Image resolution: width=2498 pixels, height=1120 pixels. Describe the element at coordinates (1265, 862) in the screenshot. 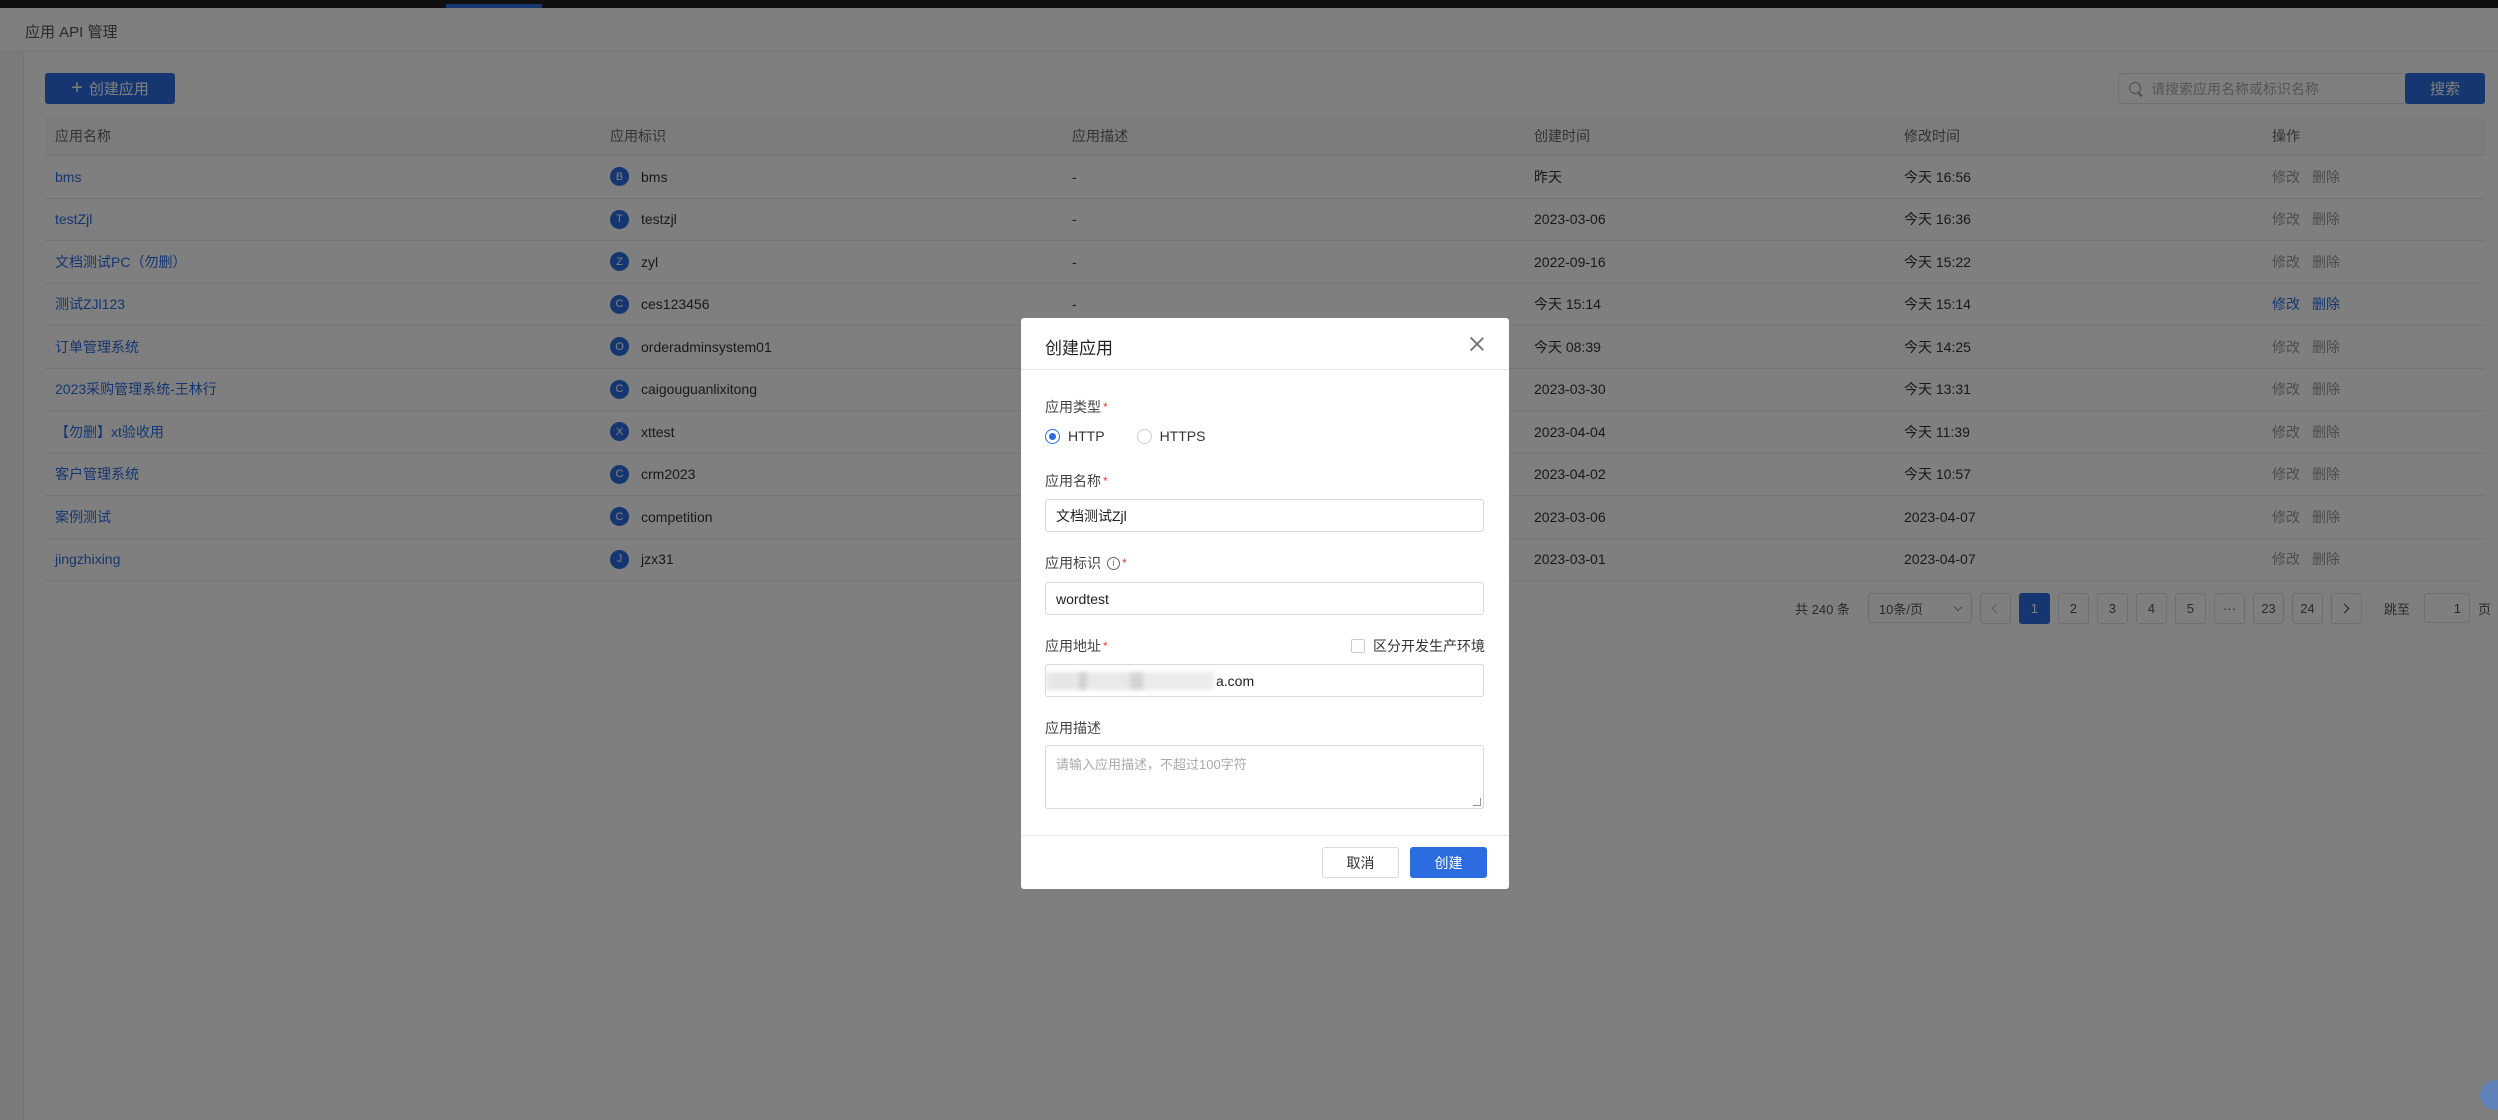

I see `dialog-footer: 取消 创建` at that location.